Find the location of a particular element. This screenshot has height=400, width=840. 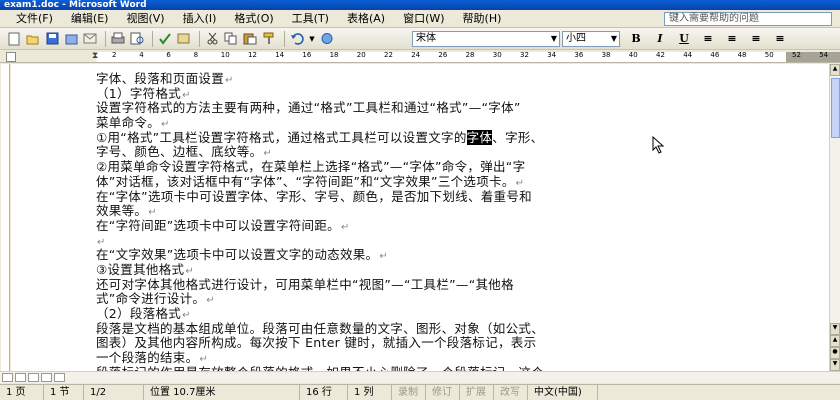

ruler-number: 40 is located at coordinates (633, 55).